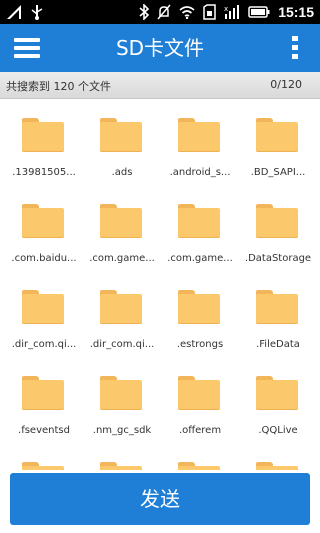 The height and width of the screenshot is (533, 320). Describe the element at coordinates (122, 430) in the screenshot. I see `file-name: .nm_gc_sdk` at that location.